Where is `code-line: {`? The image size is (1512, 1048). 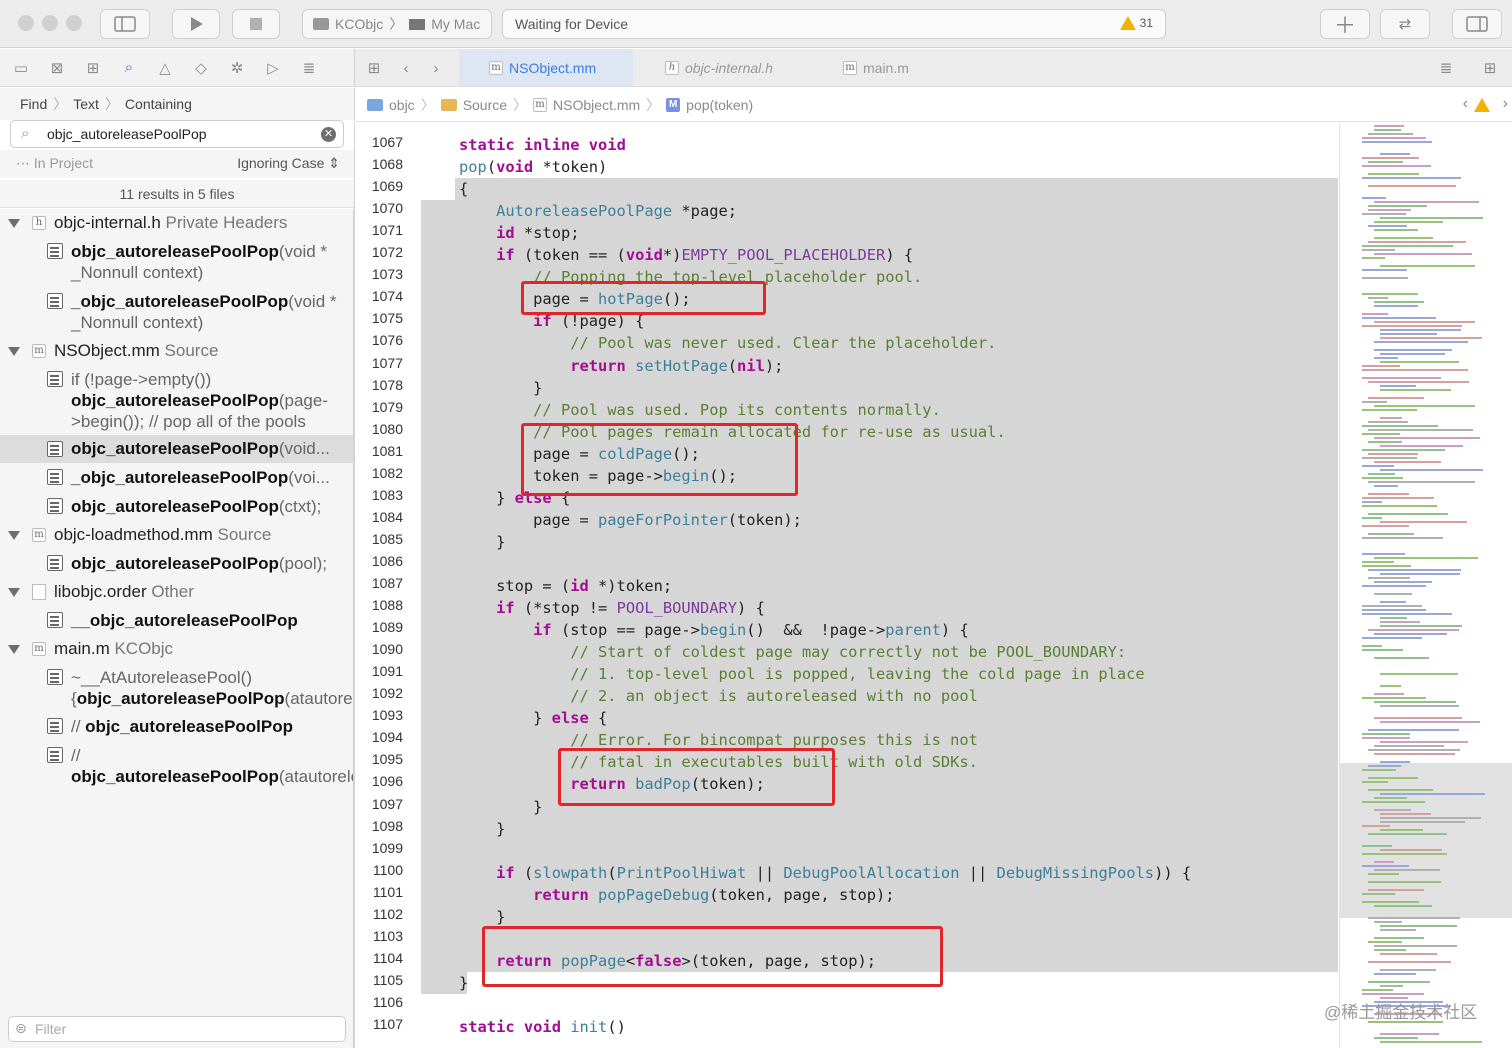
code-line: { is located at coordinates (463, 189).